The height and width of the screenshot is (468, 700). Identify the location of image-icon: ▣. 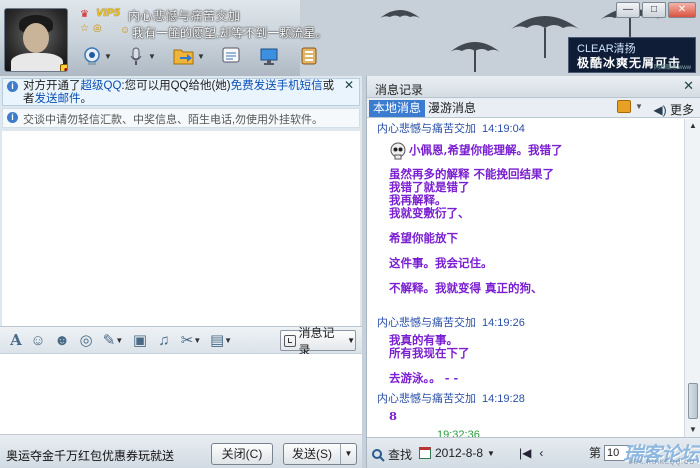
(140, 340).